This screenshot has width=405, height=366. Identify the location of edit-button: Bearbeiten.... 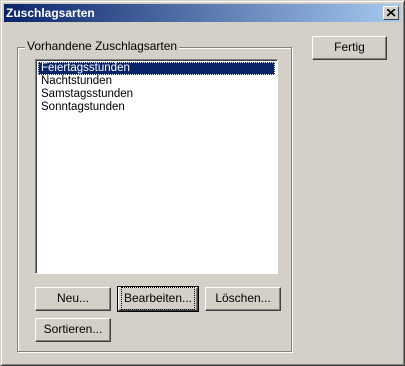
(158, 299).